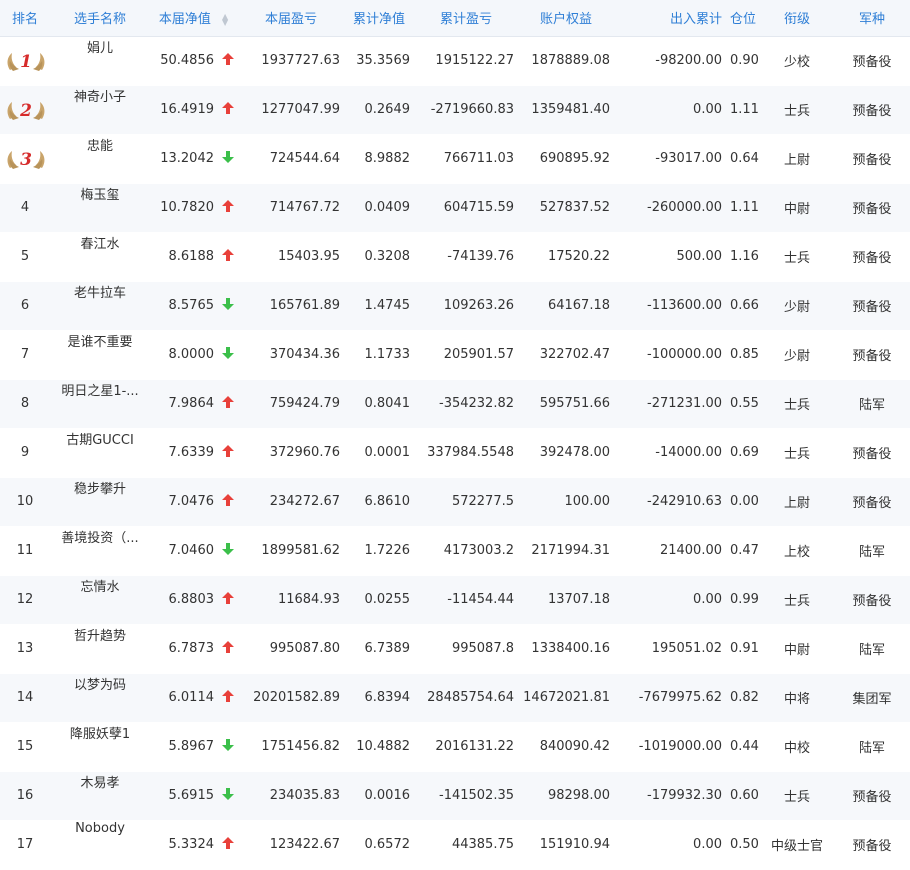  I want to click on rank-cell: 15, so click(25, 746).